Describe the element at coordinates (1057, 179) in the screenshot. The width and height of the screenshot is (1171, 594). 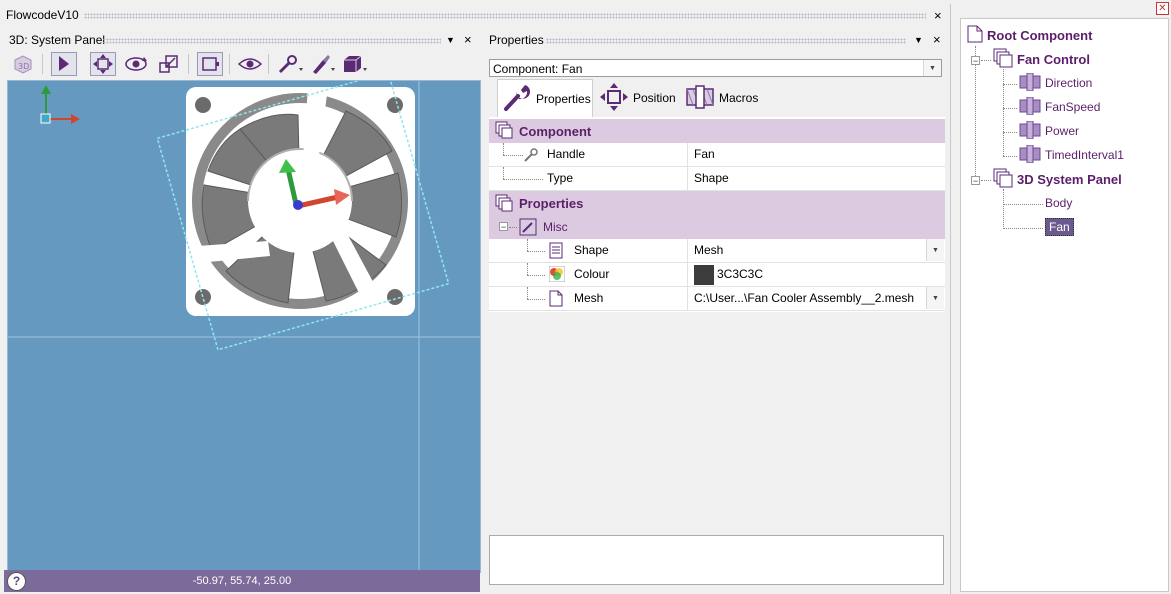
I see `tree-3d-system-panel: 3D System Panel` at that location.